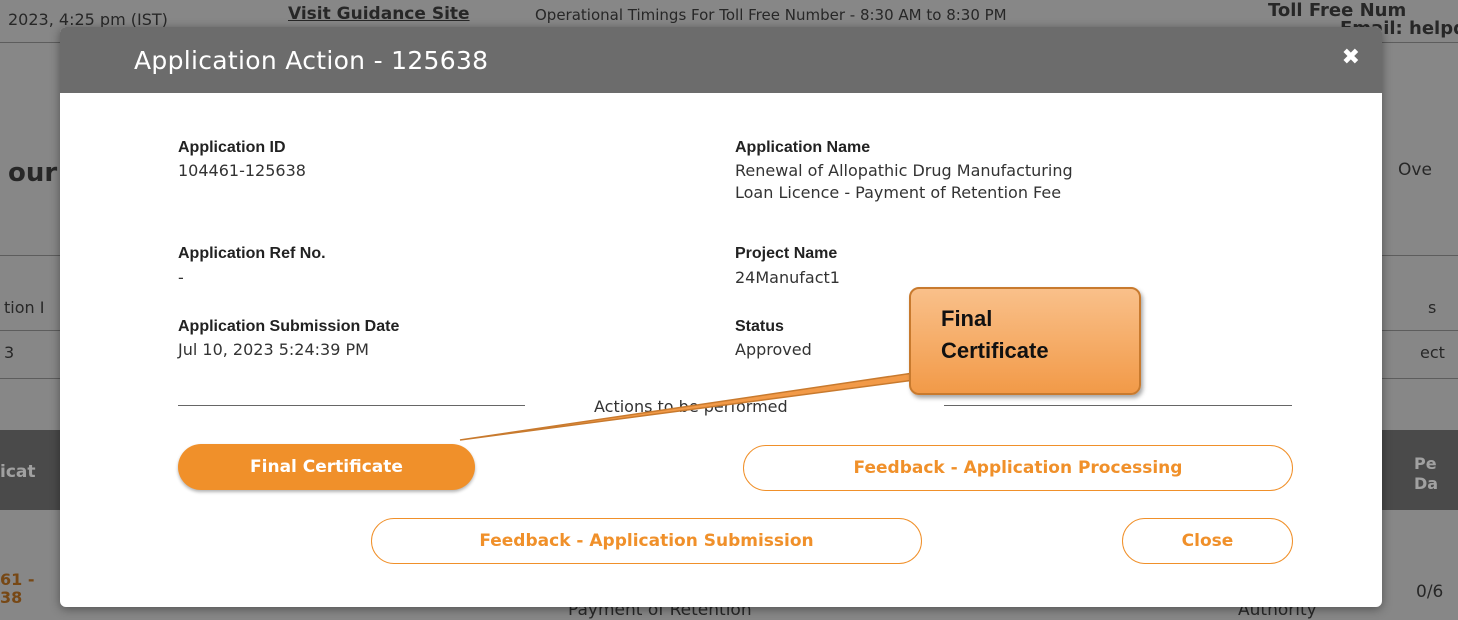 Image resolution: width=1458 pixels, height=620 pixels. Describe the element at coordinates (351, 405) in the screenshot. I see `divider-left` at that location.